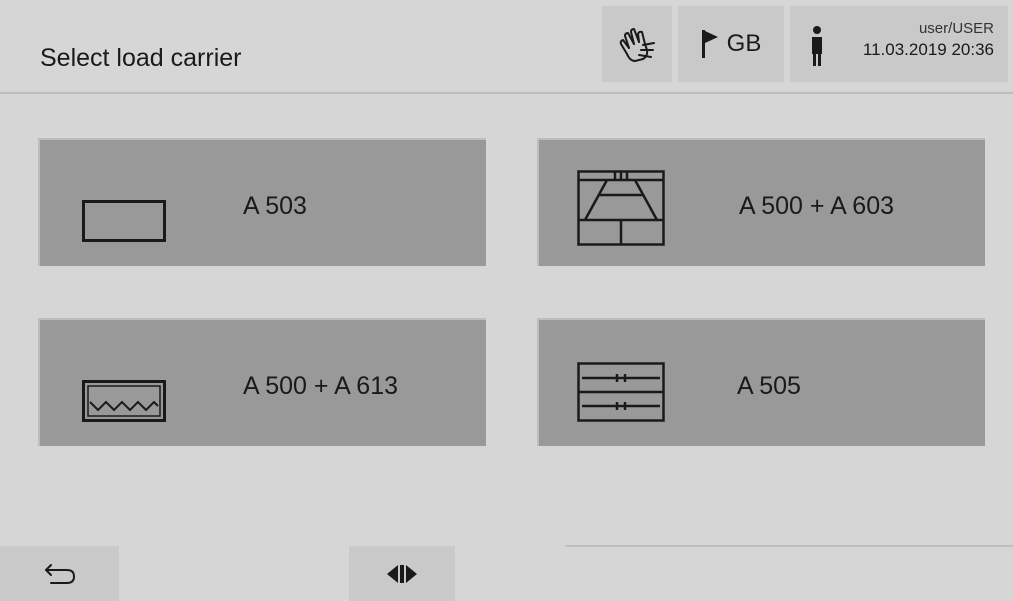 This screenshot has width=1013, height=601. I want to click on tile-label: A 500 + A 613, so click(321, 386).